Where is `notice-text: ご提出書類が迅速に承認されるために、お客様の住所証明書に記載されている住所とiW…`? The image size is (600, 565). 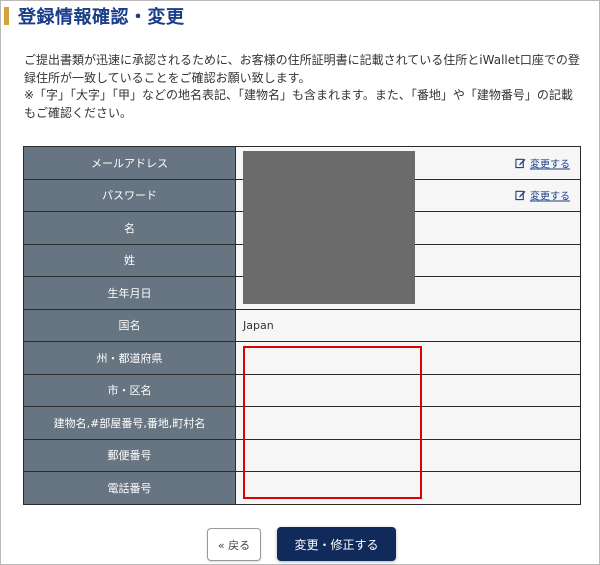
notice-text: ご提出書類が迅速に承認されるために、お客様の住所証明書に記載されている住所とiW… is located at coordinates (304, 87).